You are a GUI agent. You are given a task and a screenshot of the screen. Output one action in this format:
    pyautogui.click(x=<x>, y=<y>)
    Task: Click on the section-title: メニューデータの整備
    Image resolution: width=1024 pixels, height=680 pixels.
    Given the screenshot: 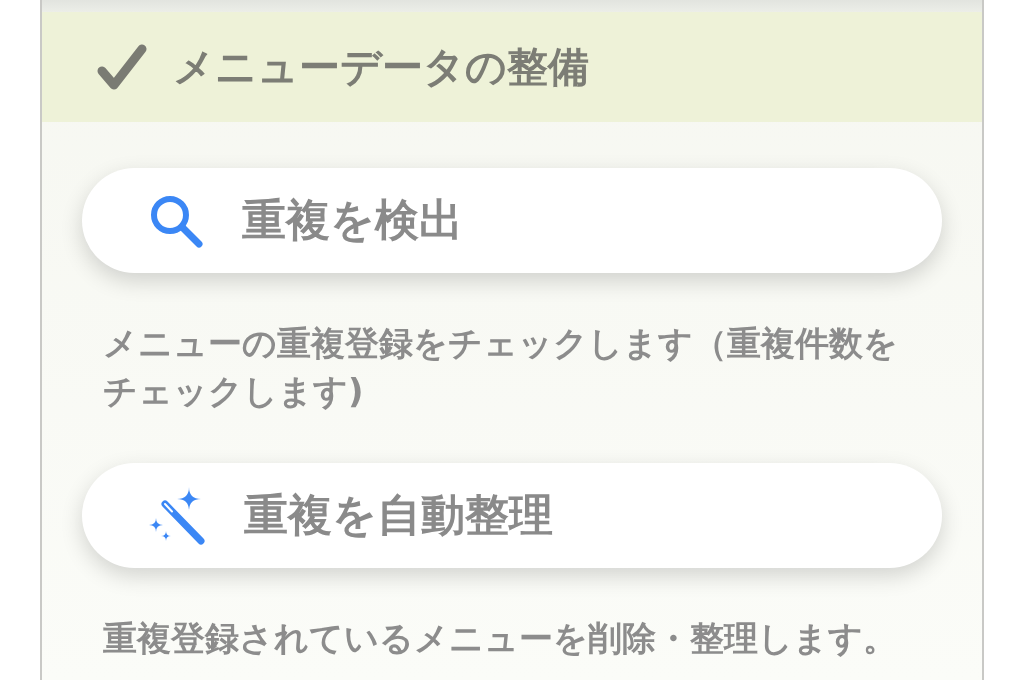 What is the action you would take?
    pyautogui.click(x=381, y=67)
    